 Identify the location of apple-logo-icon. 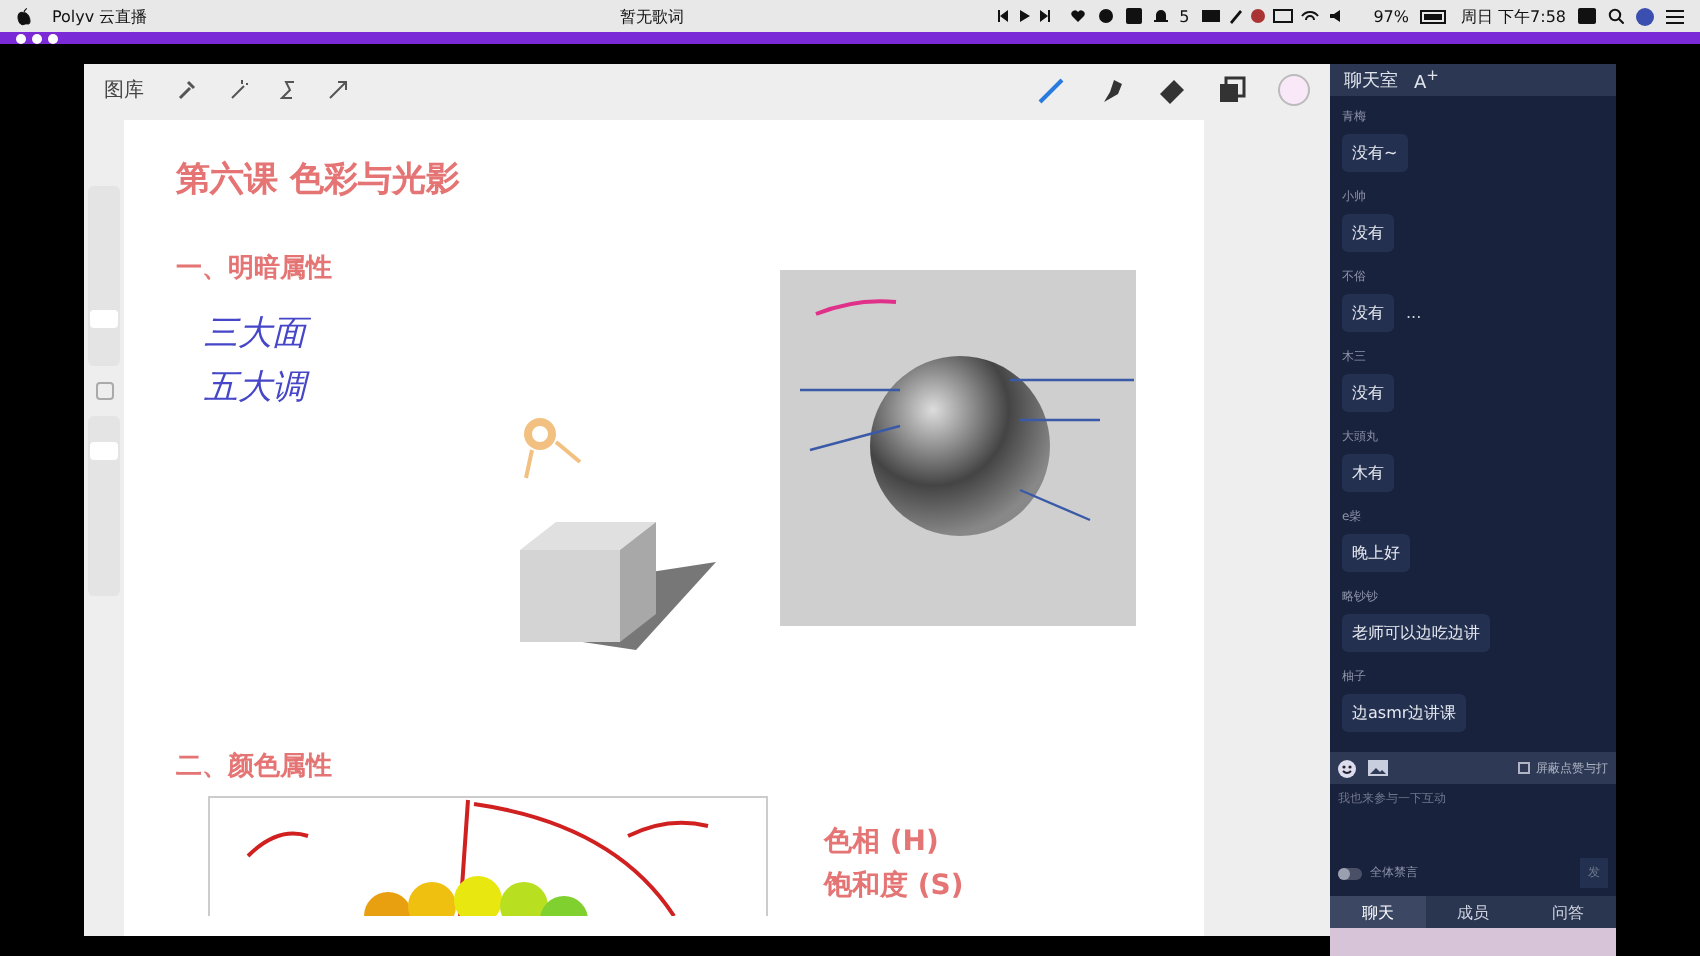
(24, 16).